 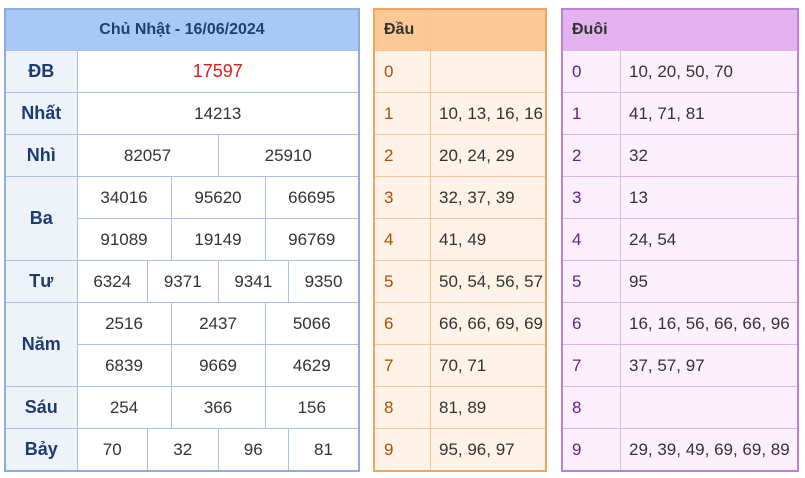 What do you see at coordinates (41, 282) in the screenshot?
I see `prize-label: Tư` at bounding box center [41, 282].